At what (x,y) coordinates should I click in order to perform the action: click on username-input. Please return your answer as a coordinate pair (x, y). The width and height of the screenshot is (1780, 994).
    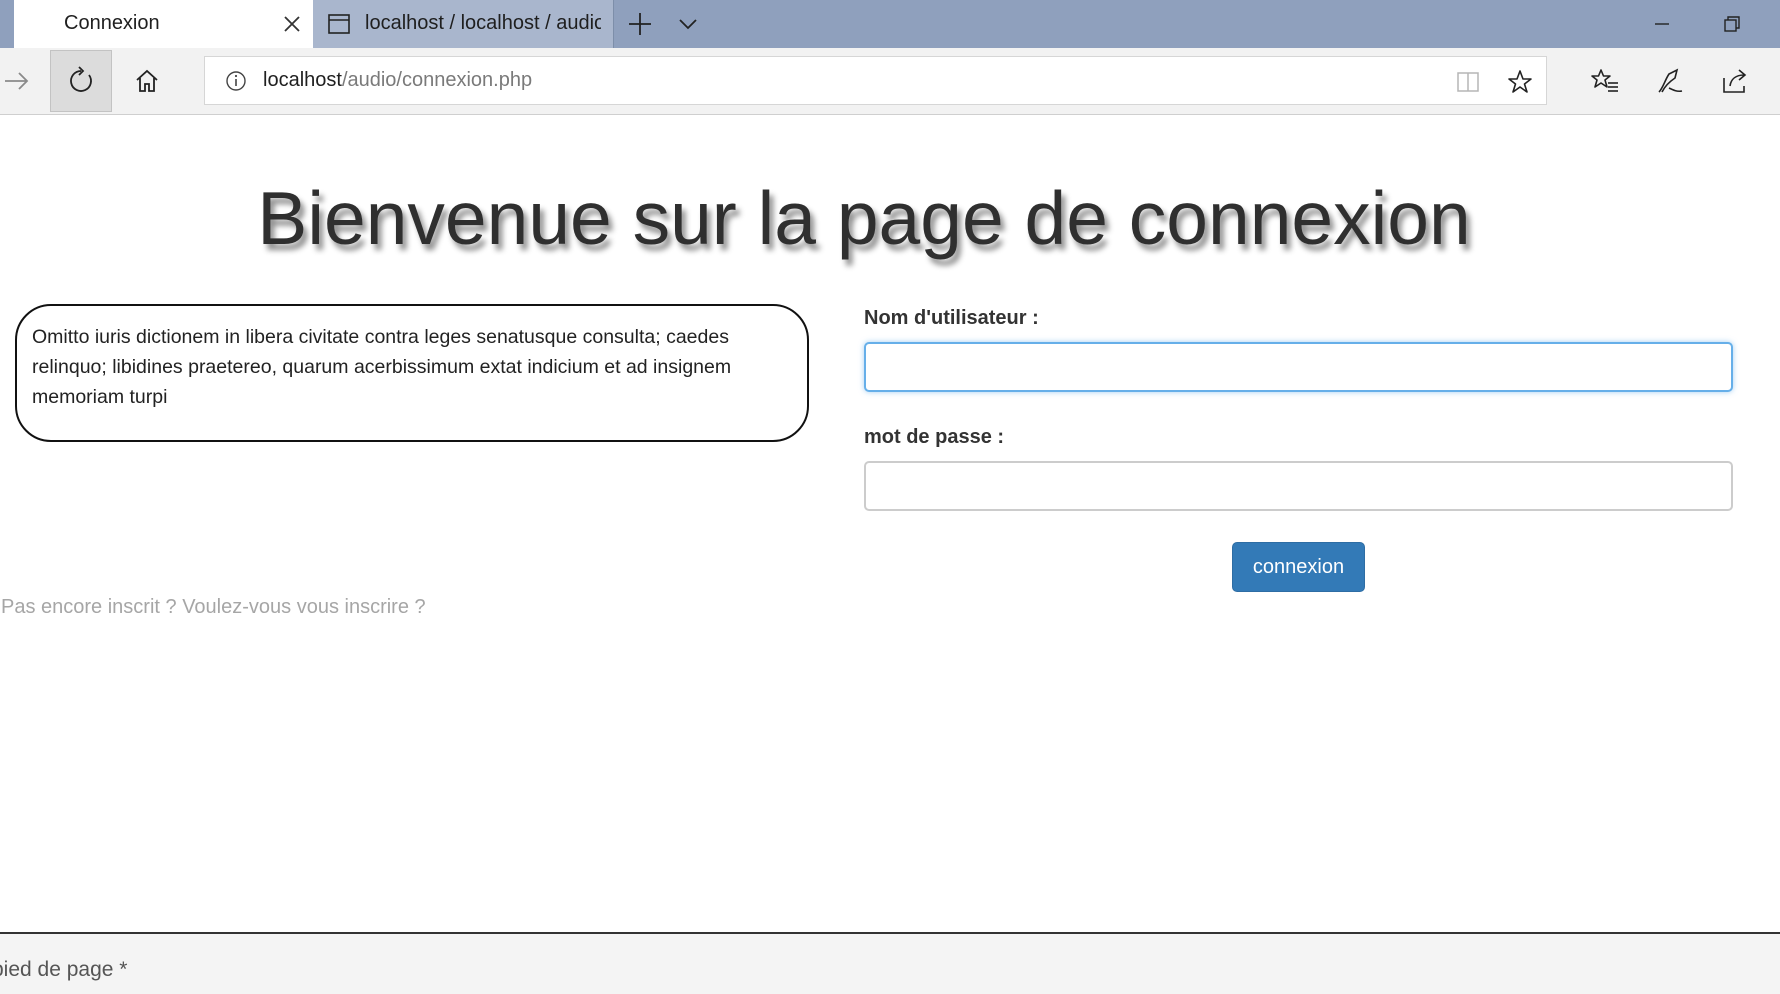
    Looking at the image, I should click on (1298, 367).